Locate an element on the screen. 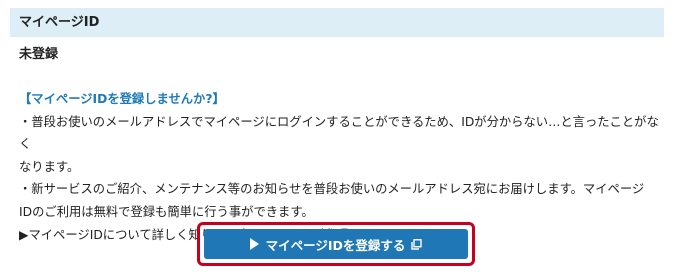 The width and height of the screenshot is (676, 275). register-button-label: マイページIDを登録する is located at coordinates (335, 245).